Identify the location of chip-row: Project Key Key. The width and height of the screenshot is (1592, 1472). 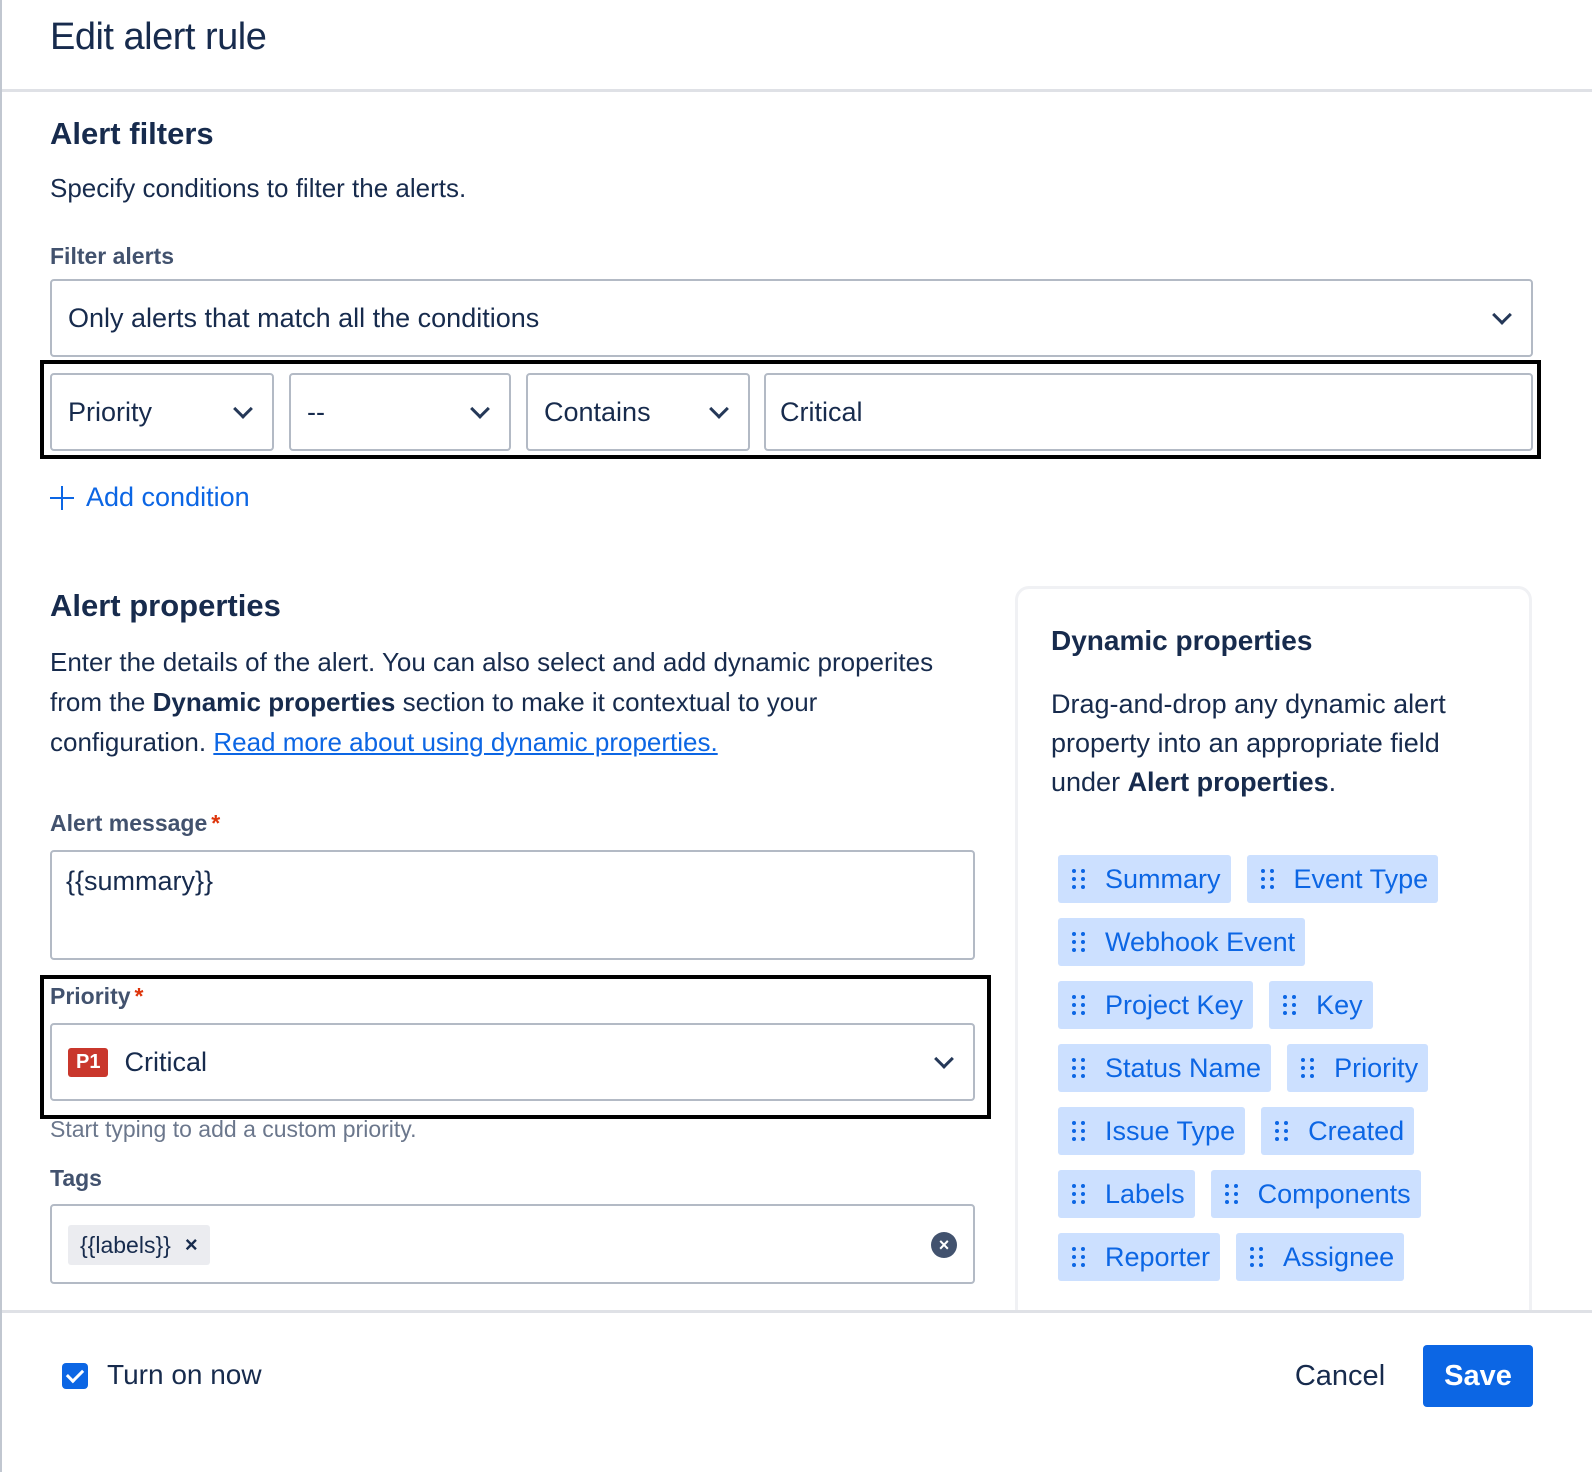
(1293, 1005).